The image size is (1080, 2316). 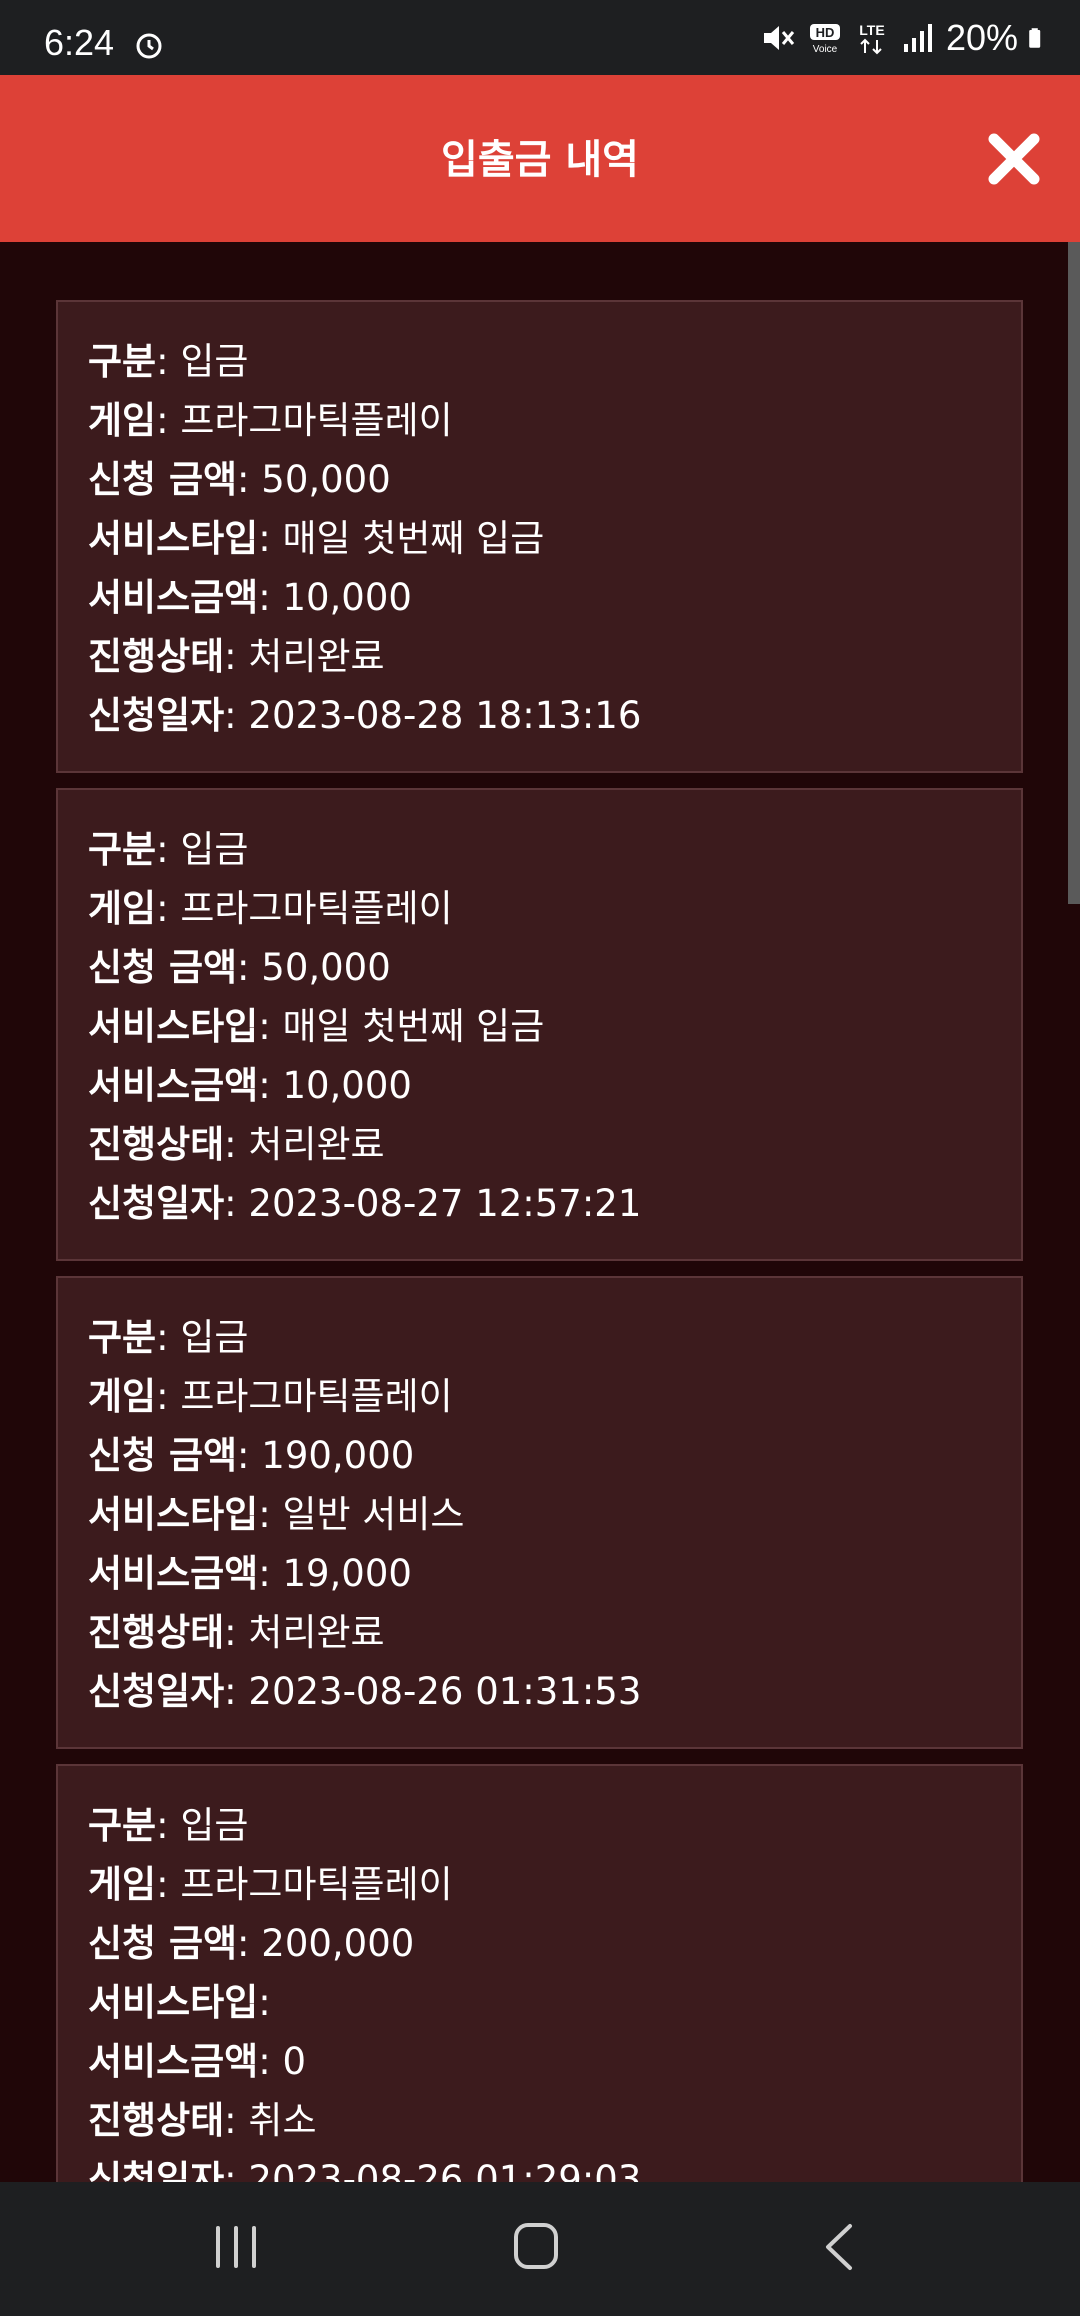 What do you see at coordinates (338, 1455) in the screenshot?
I see `amount-value: 190,000` at bounding box center [338, 1455].